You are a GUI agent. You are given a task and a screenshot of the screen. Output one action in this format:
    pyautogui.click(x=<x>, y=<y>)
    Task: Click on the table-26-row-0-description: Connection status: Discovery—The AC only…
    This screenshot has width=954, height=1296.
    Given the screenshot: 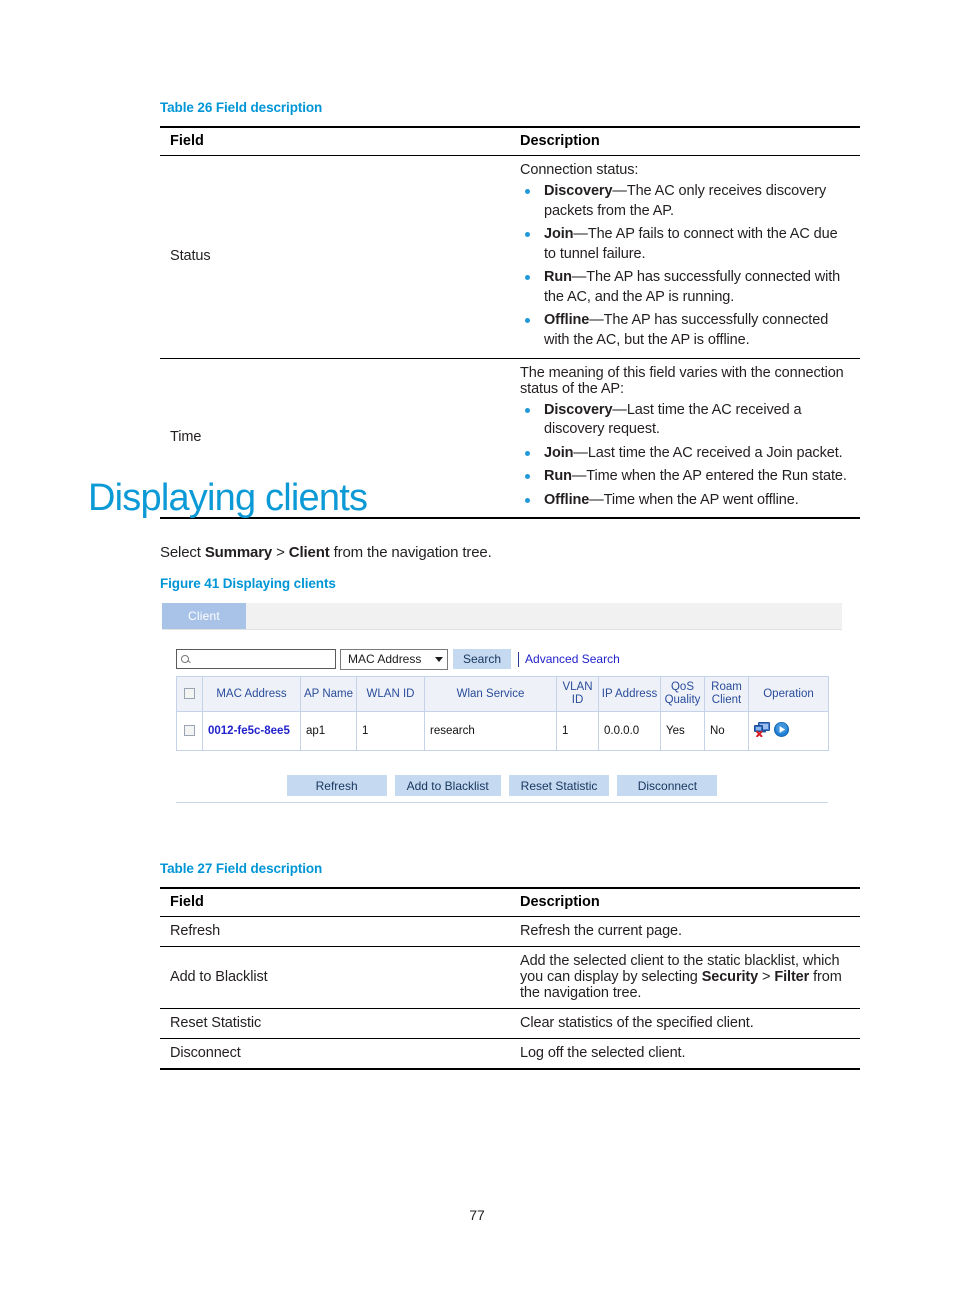 What is the action you would take?
    pyautogui.click(x=685, y=257)
    